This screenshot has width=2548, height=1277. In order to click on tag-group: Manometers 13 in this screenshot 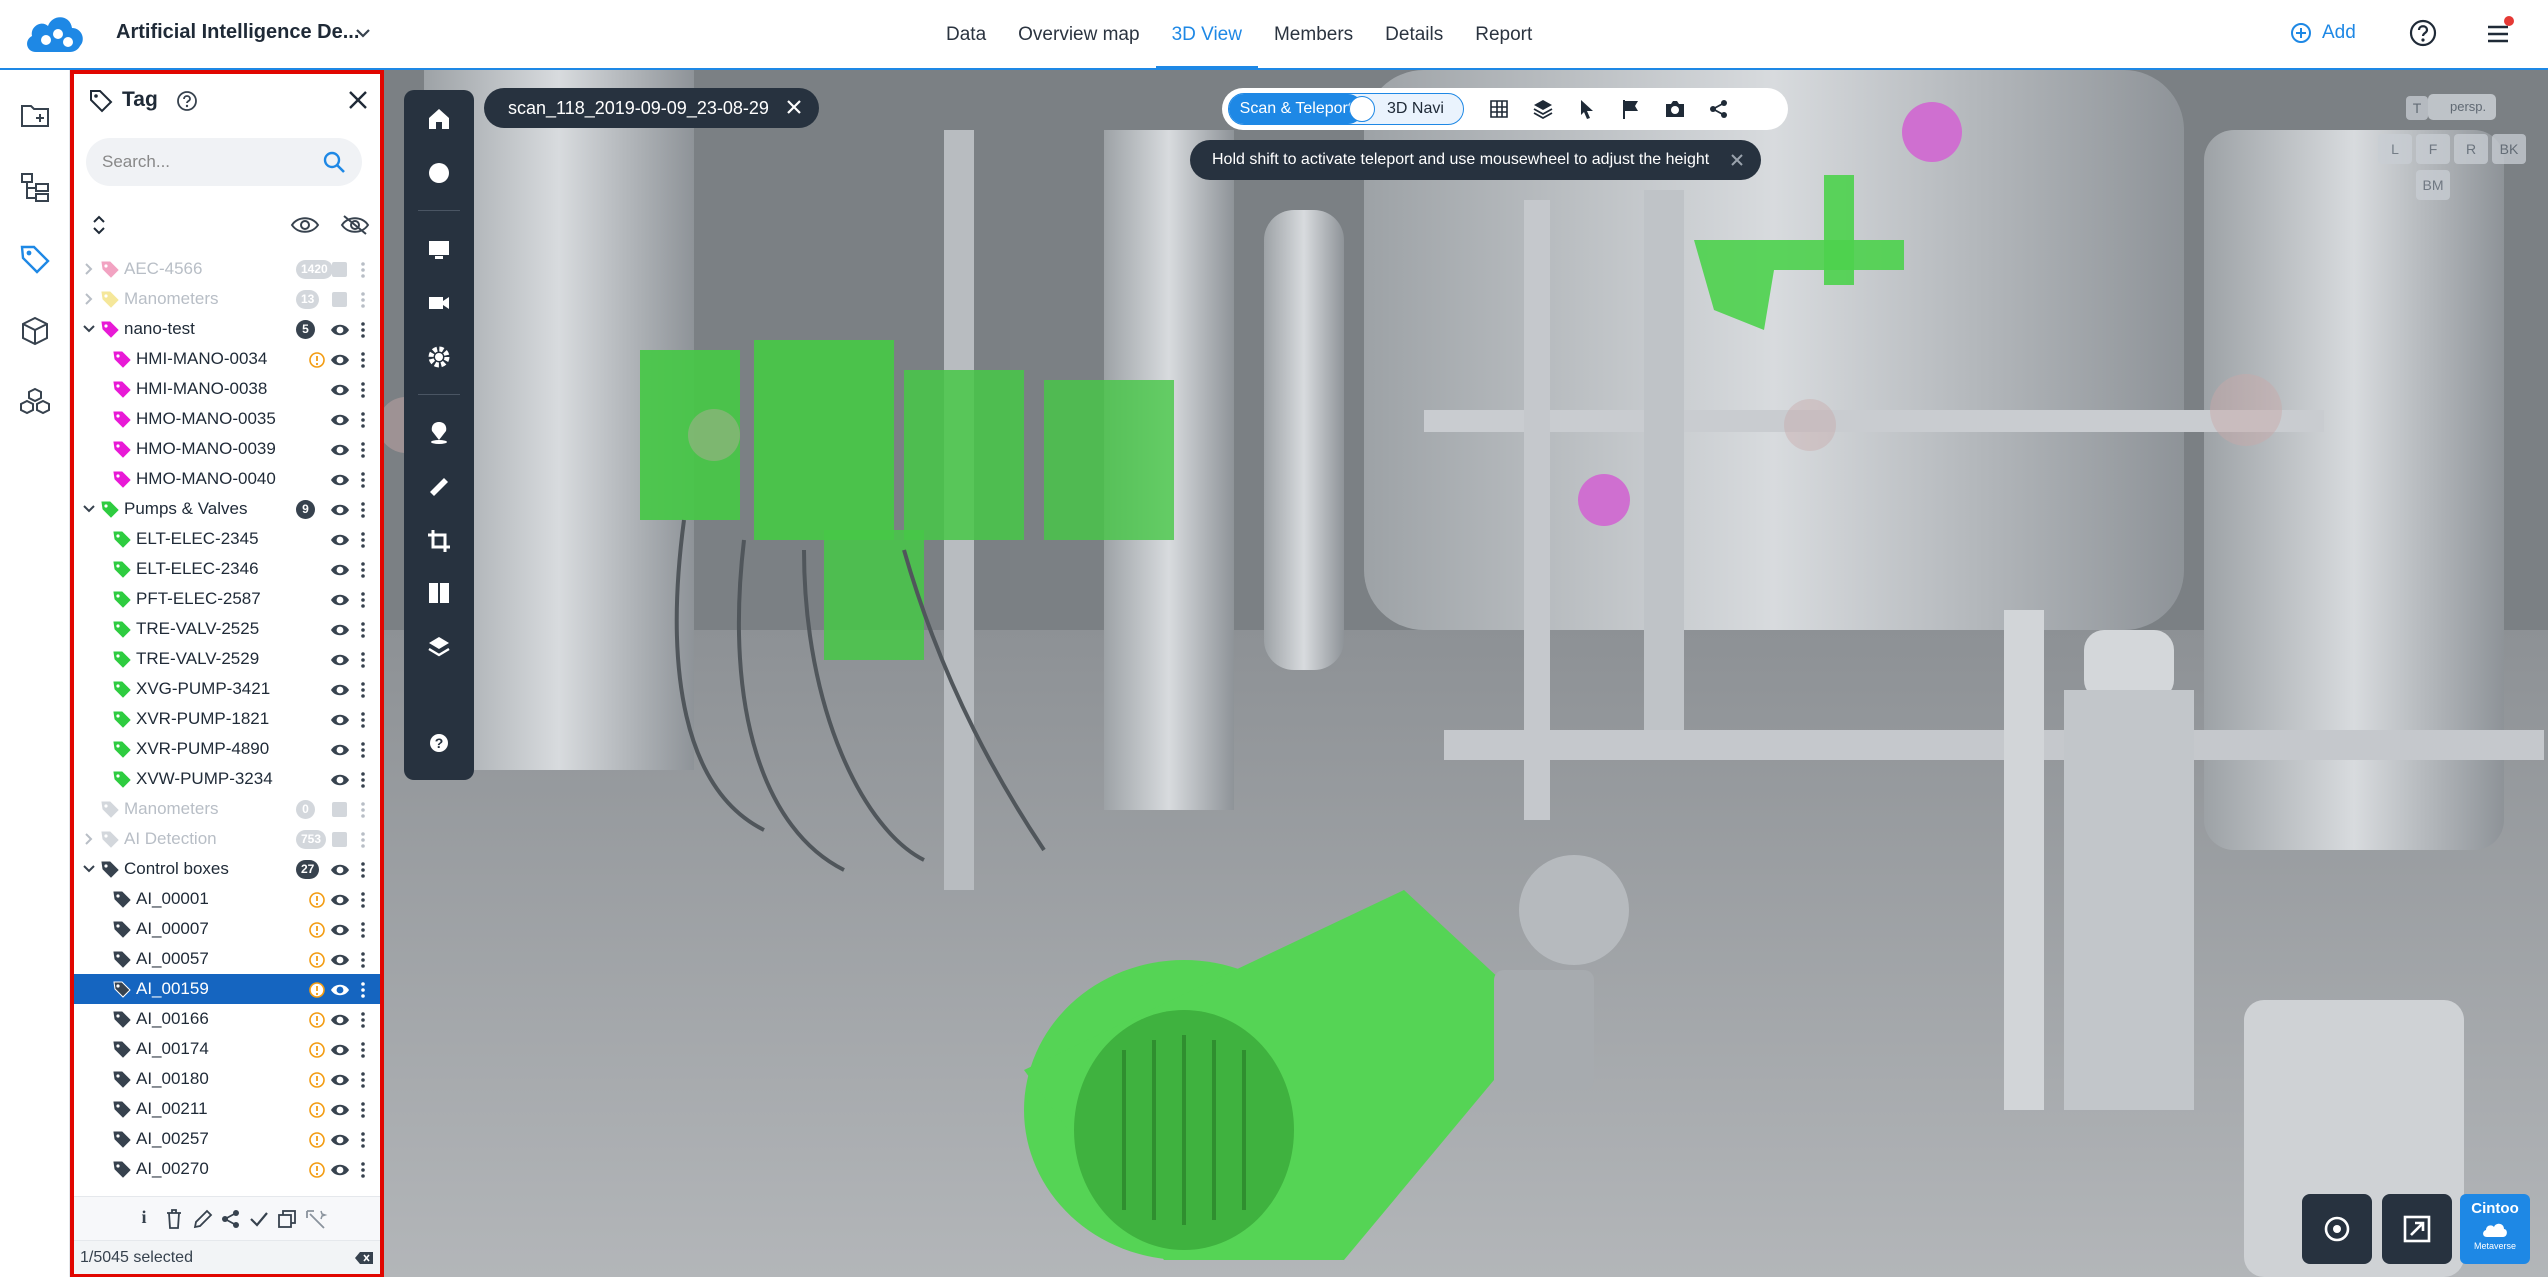, I will do `click(227, 299)`.